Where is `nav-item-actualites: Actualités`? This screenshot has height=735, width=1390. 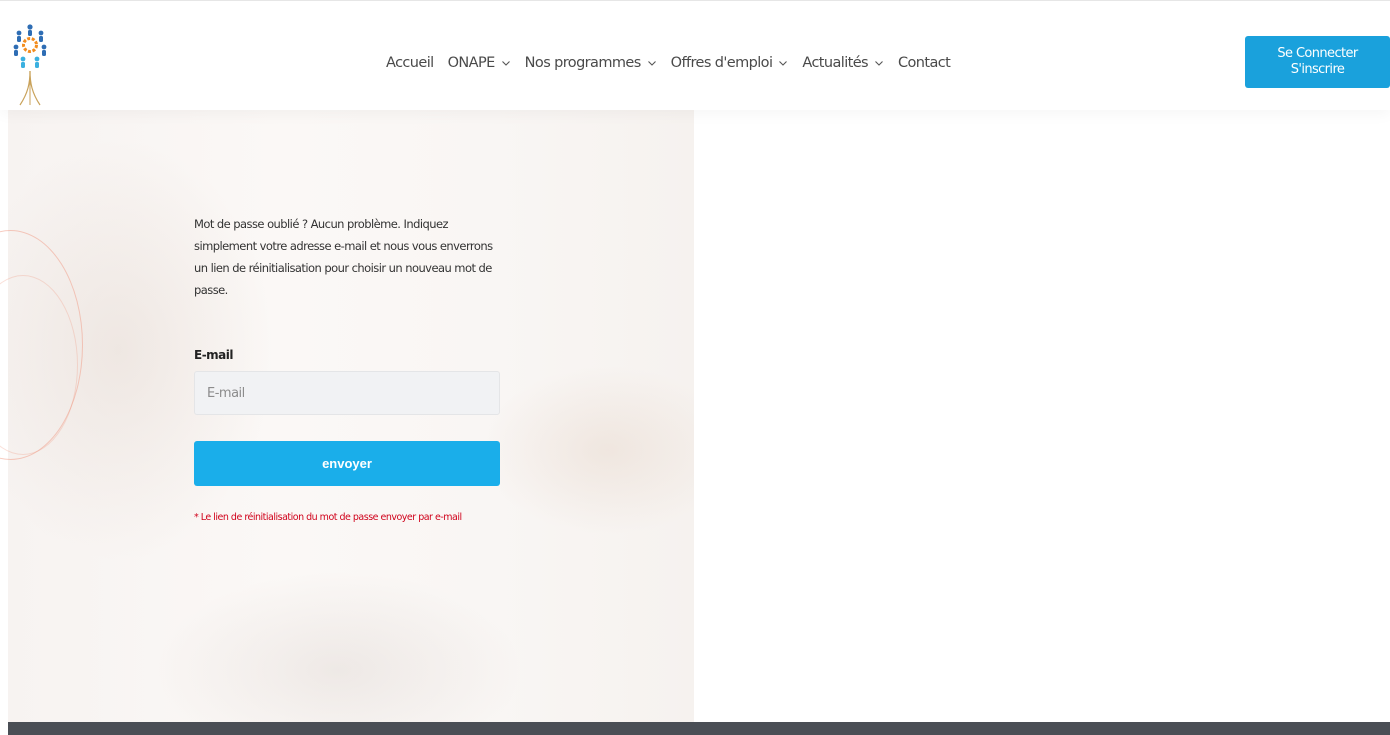 nav-item-actualites: Actualités is located at coordinates (843, 63).